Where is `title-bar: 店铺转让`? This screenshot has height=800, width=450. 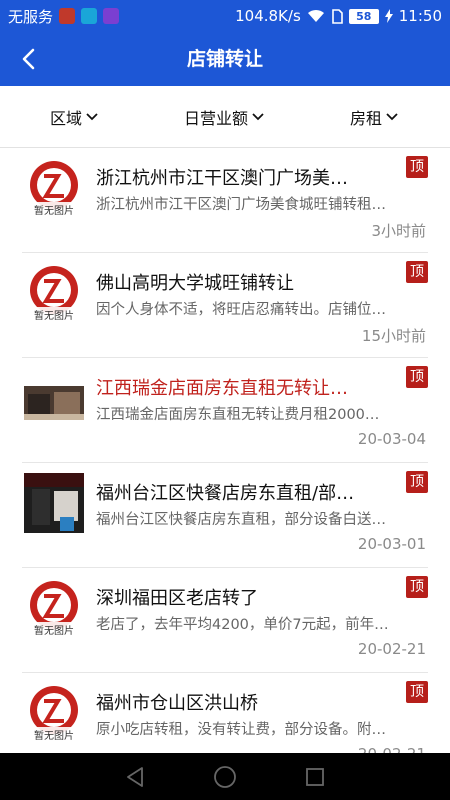 title-bar: 店铺转让 is located at coordinates (225, 59).